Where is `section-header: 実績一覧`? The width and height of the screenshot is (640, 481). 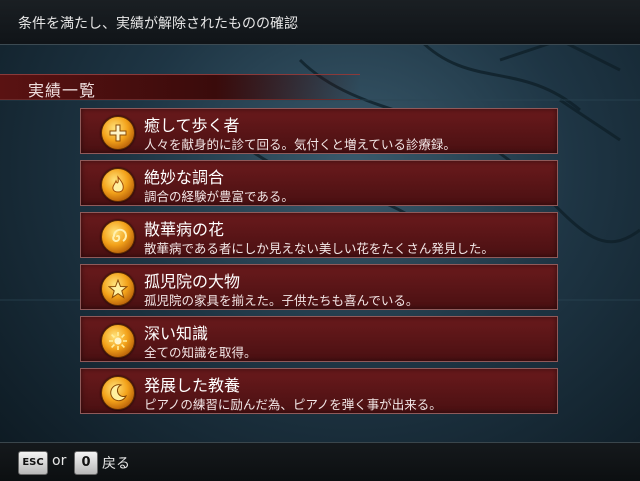
section-header: 実績一覧 is located at coordinates (180, 87).